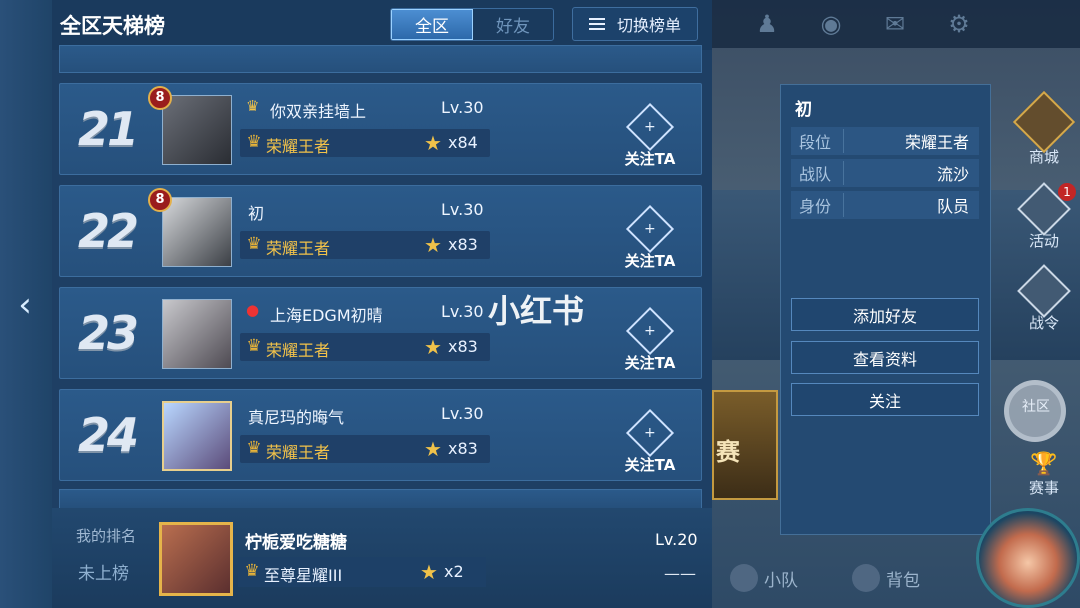  I want to click on my-avatar, so click(196, 559).